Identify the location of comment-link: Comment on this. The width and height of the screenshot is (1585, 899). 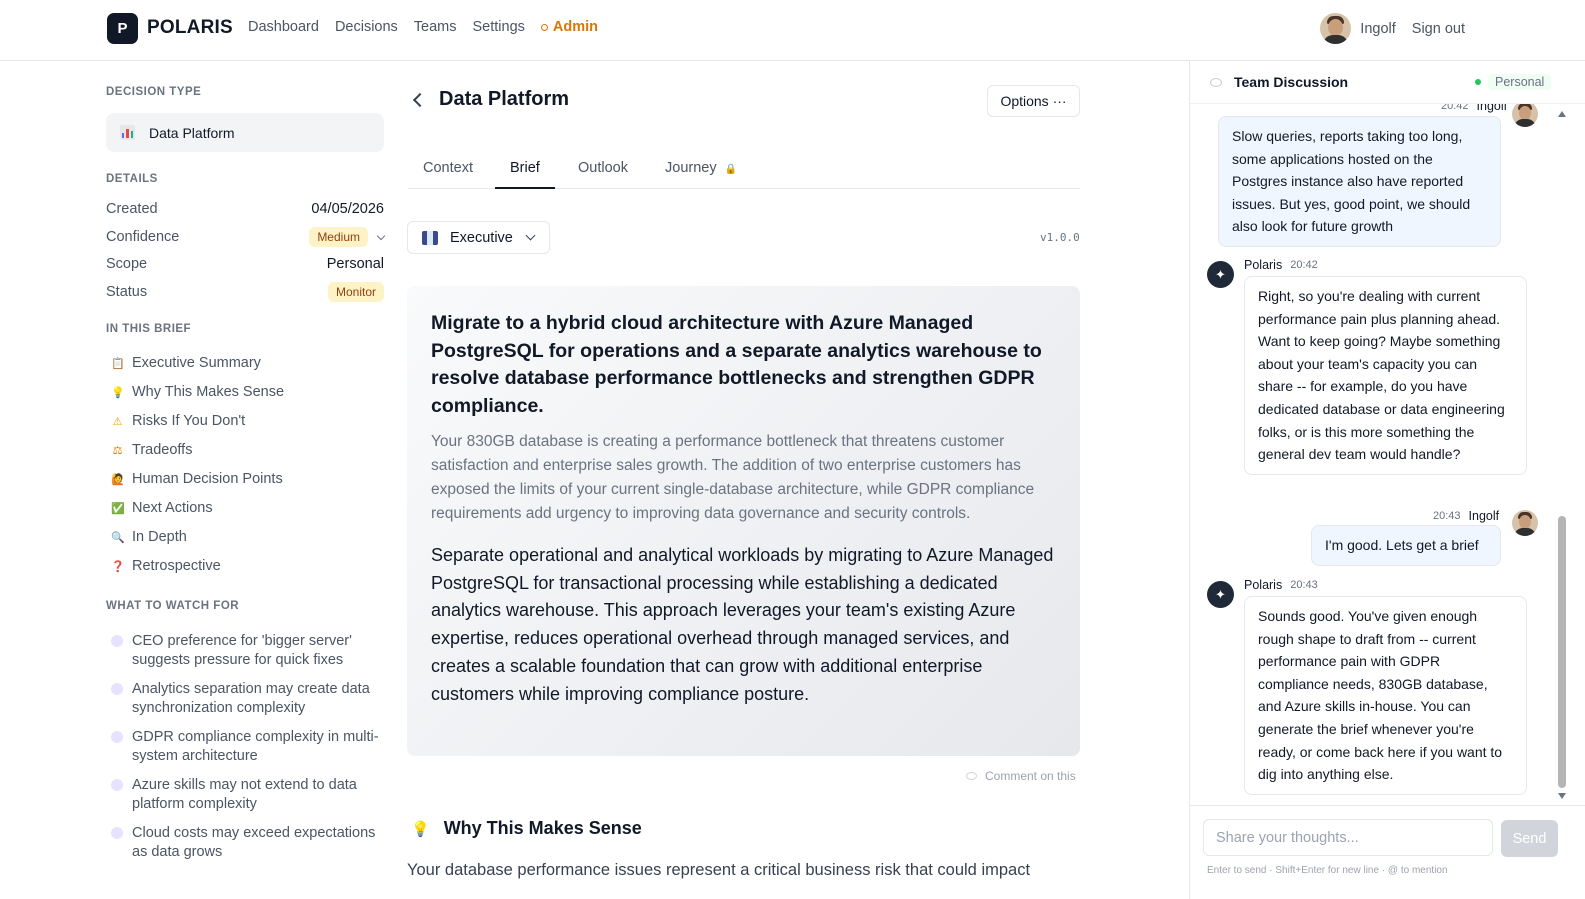
(1021, 776).